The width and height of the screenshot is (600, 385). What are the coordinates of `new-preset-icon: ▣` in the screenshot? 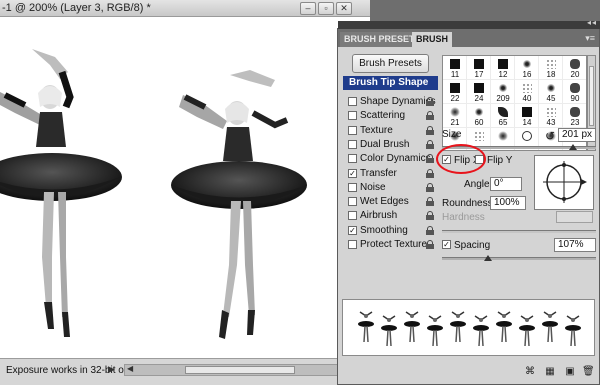 It's located at (570, 371).